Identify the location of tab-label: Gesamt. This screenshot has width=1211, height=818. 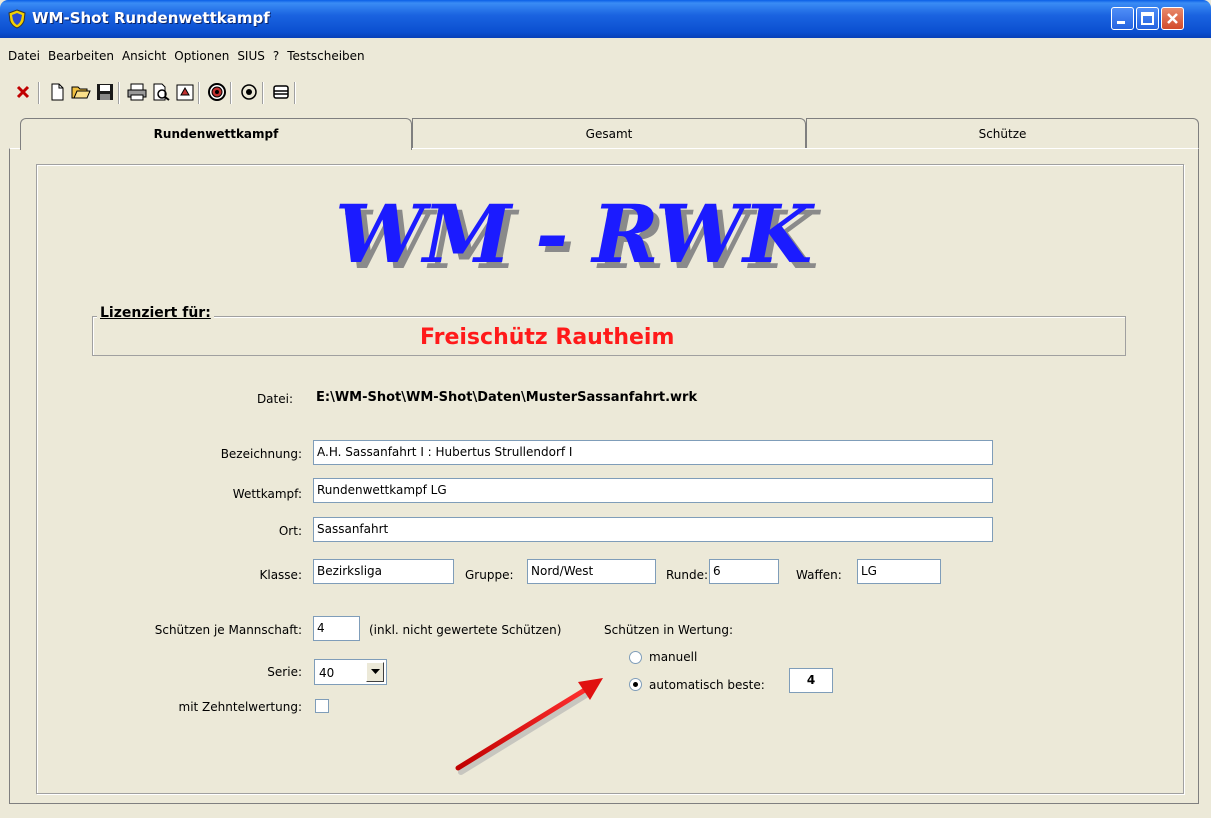
(609, 134).